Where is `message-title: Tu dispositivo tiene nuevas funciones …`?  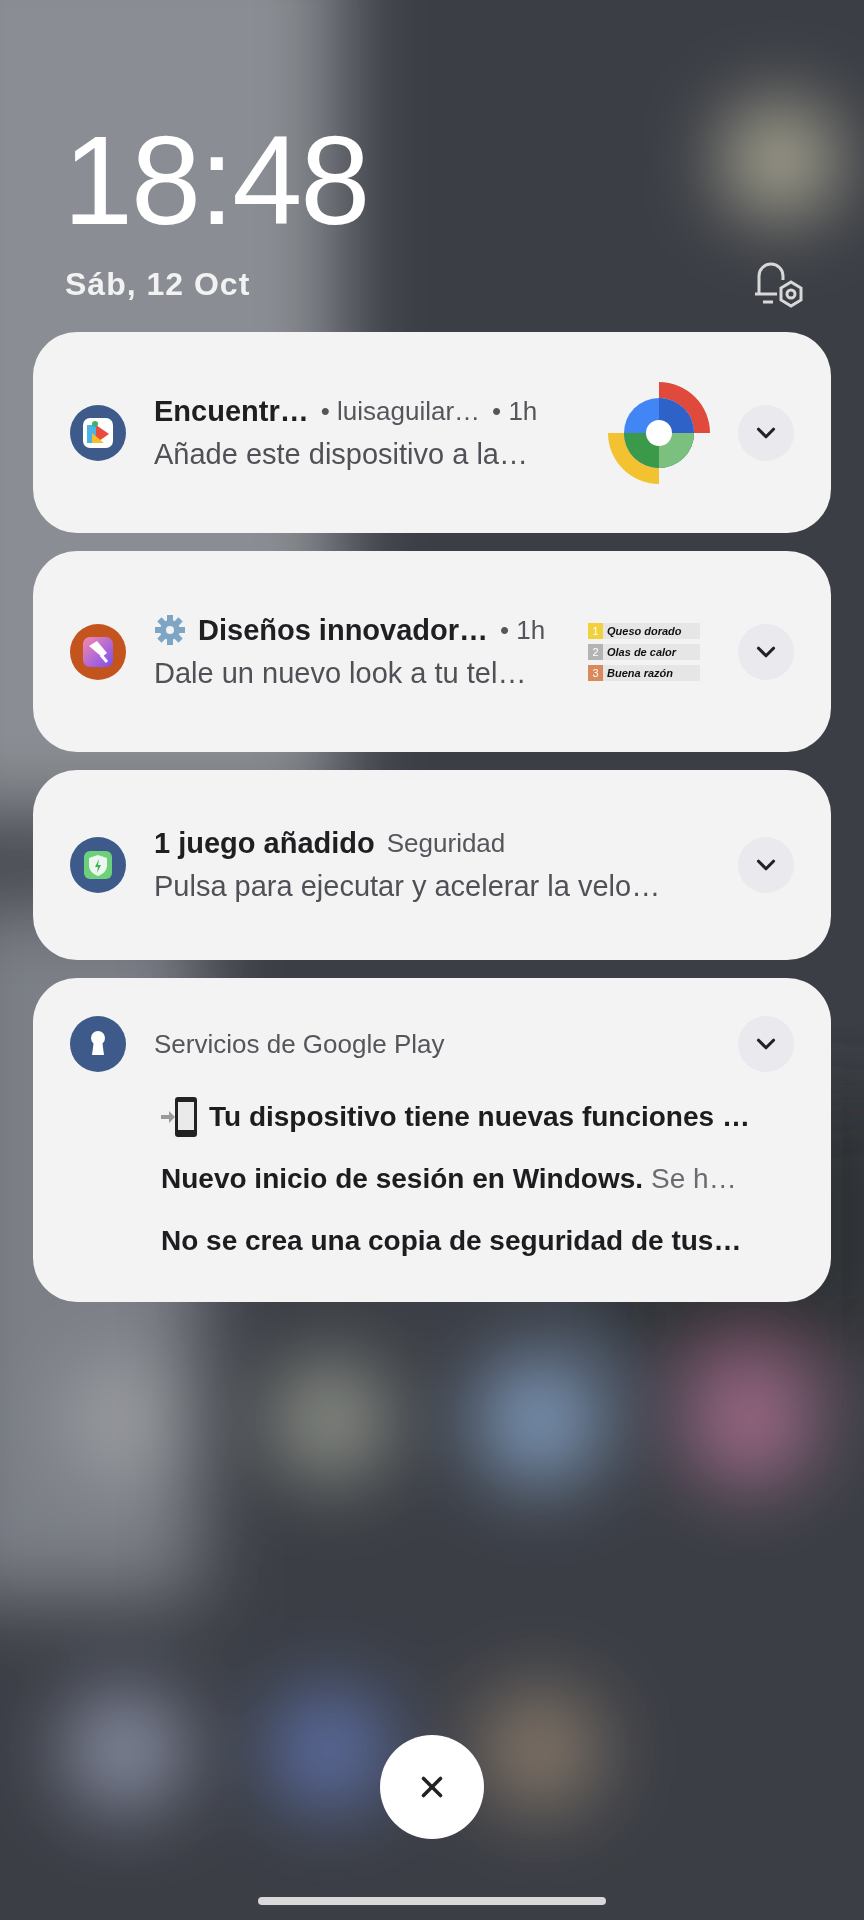 message-title: Tu dispositivo tiene nuevas funciones … is located at coordinates (479, 1117).